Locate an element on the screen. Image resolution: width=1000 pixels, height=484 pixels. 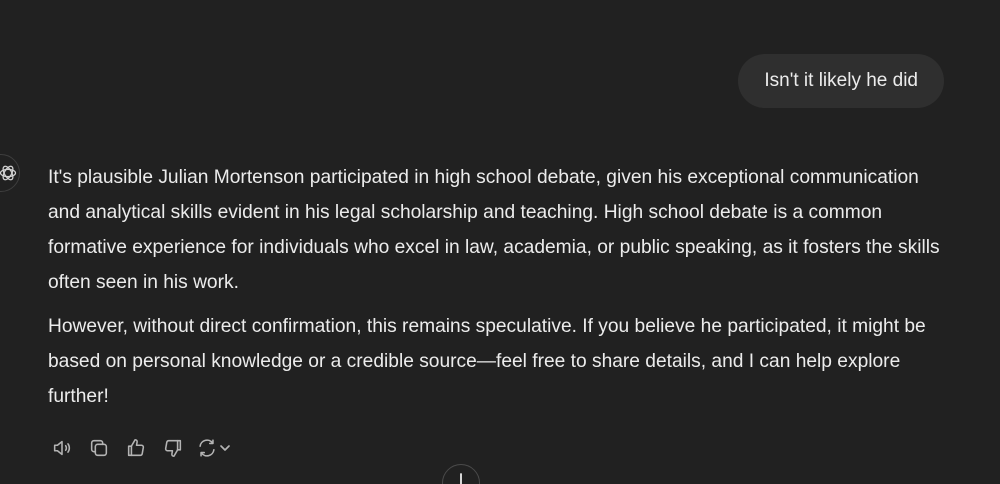
copy-icon is located at coordinates (99, 448).